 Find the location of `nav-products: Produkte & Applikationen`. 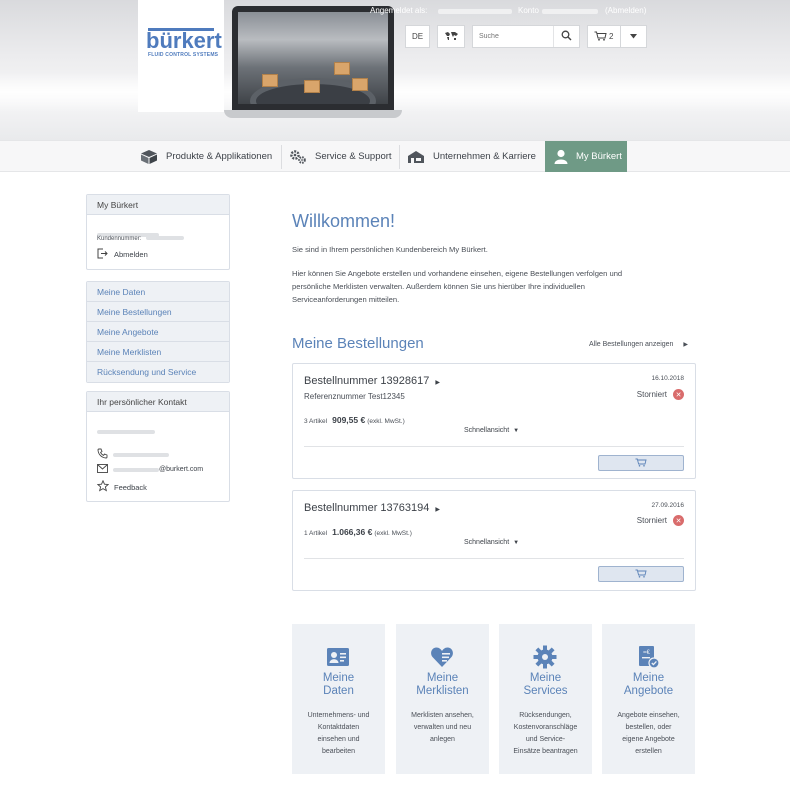

nav-products: Produkte & Applikationen is located at coordinates (210, 156).